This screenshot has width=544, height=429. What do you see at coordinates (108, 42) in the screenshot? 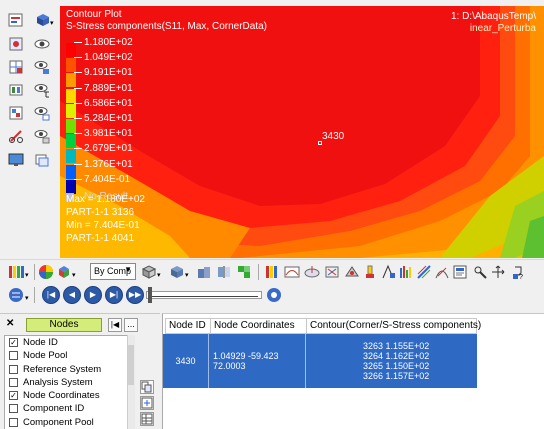
I see `legend-label: 1.180E+02` at bounding box center [108, 42].